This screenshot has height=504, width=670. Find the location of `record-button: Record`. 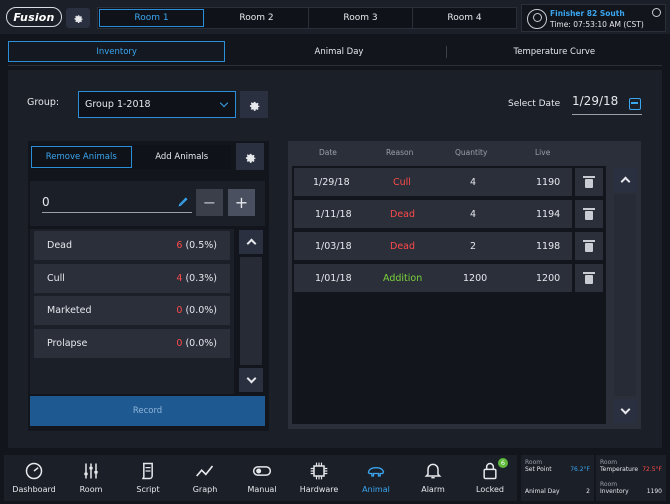

record-button: Record is located at coordinates (147, 411).